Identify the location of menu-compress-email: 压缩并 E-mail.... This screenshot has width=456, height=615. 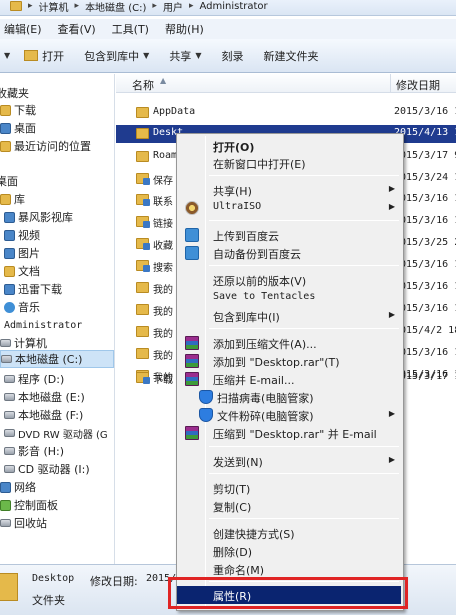
(290, 379).